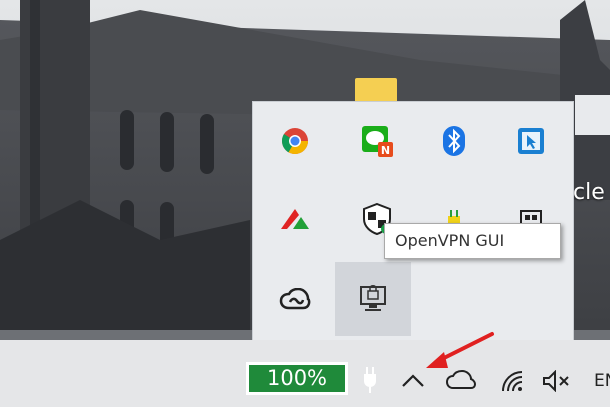  What do you see at coordinates (531, 141) in the screenshot?
I see `remote-app-icon` at bounding box center [531, 141].